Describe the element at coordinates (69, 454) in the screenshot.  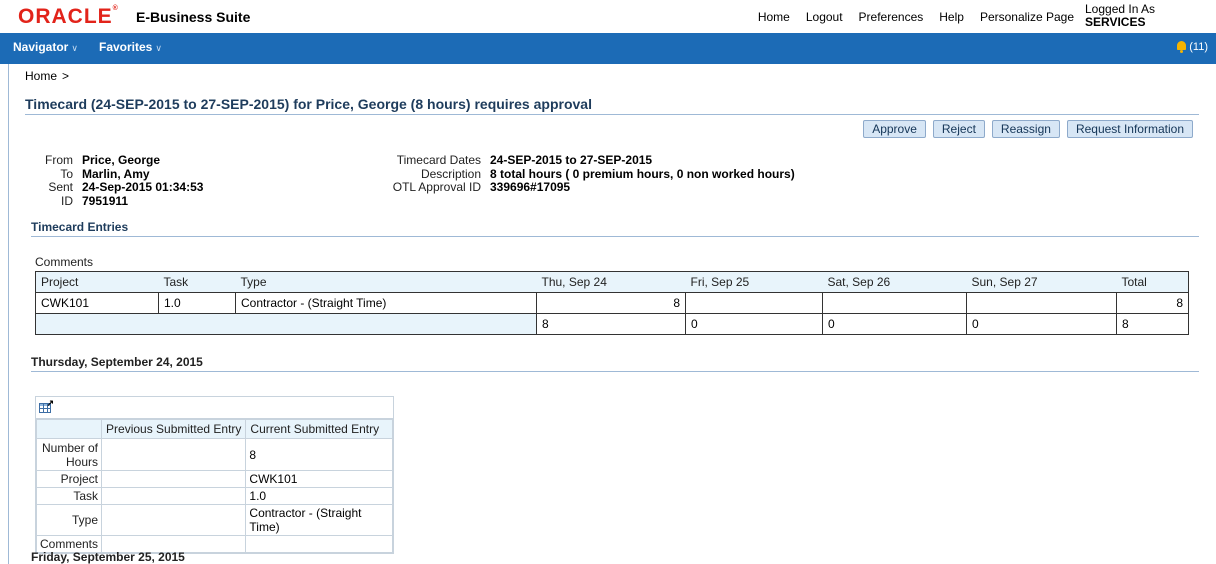
I see `row-label: Number of Hours` at that location.